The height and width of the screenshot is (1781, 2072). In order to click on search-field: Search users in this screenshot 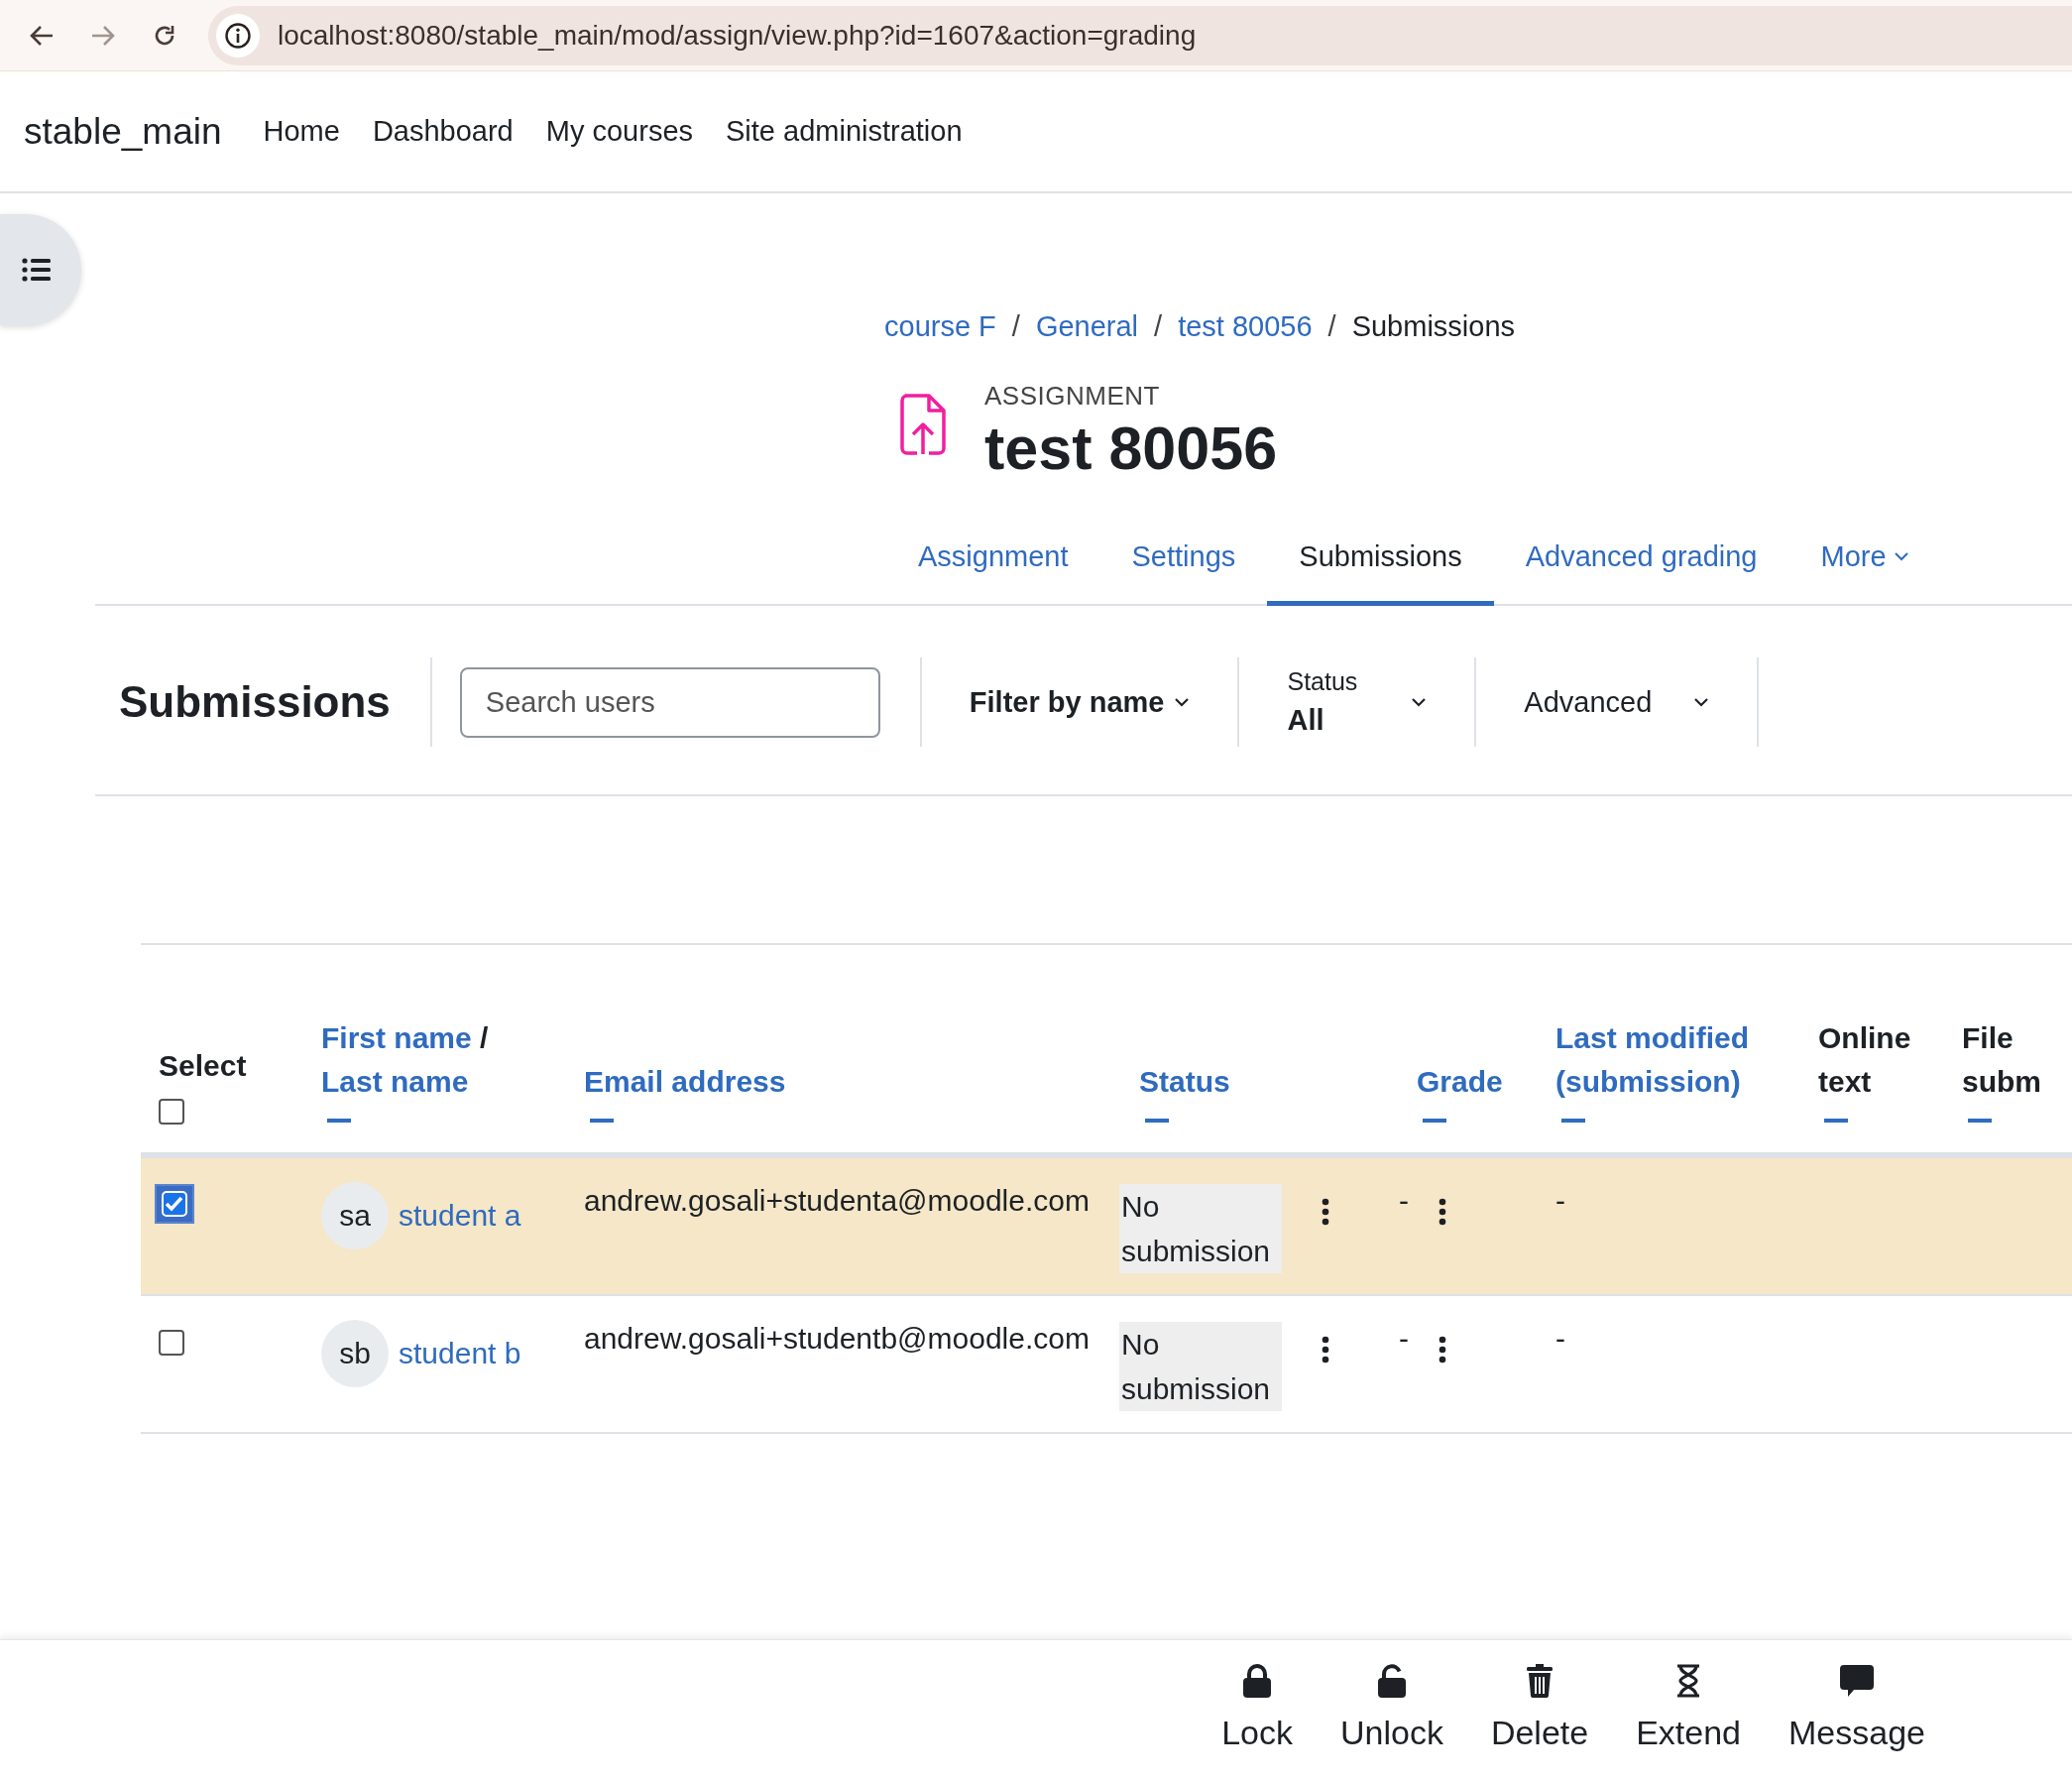, I will do `click(669, 702)`.